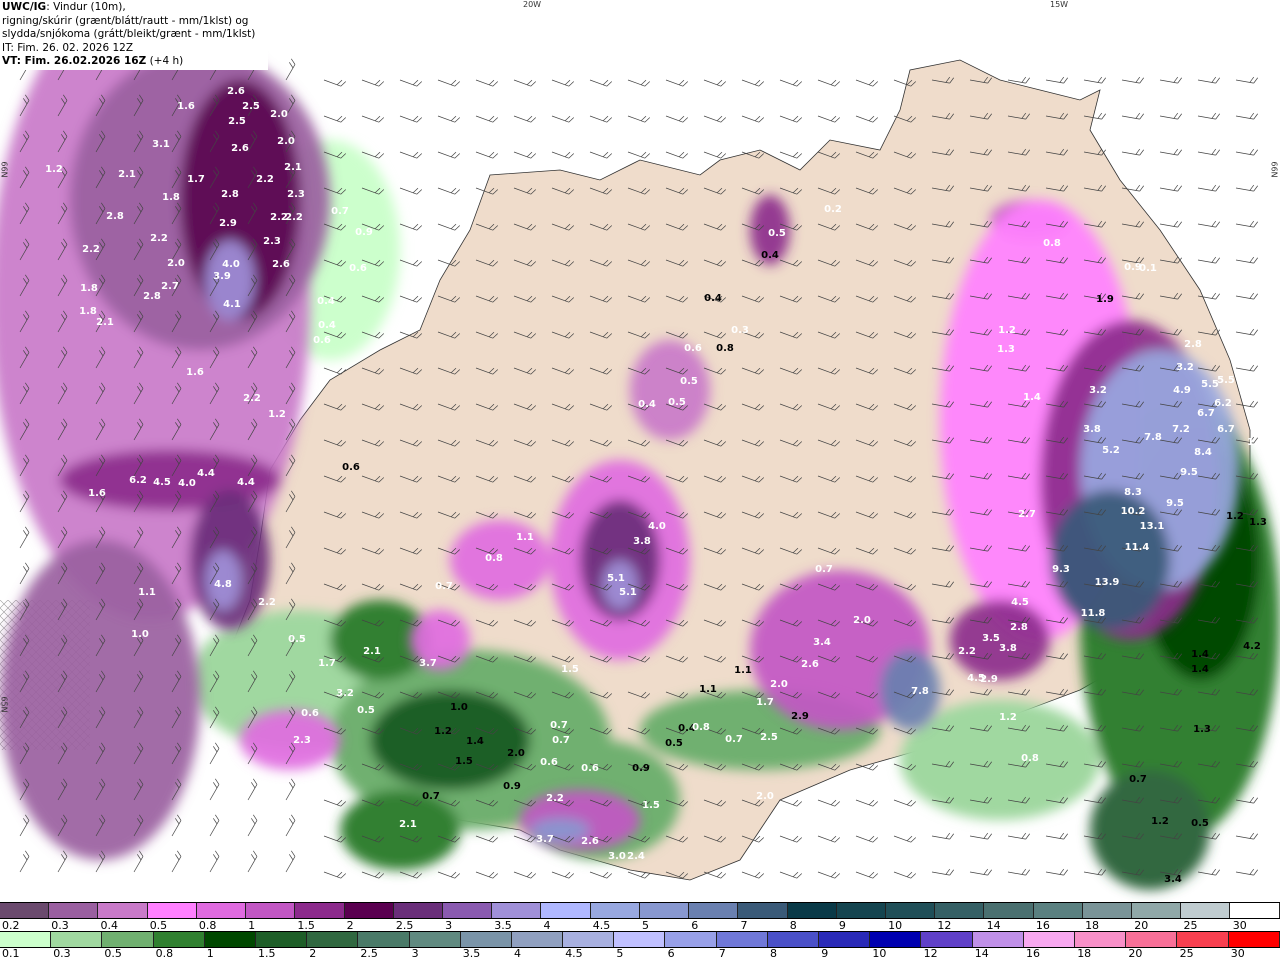 Image resolution: width=1280 pixels, height=961 pixels. Describe the element at coordinates (272, 241) in the screenshot. I see `precip-value-label: 2.3` at that location.